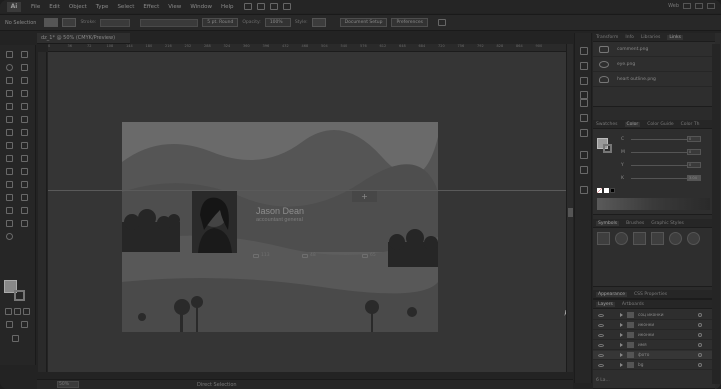  Describe the element at coordinates (24, 184) in the screenshot. I see `eyedropper-tool-icon` at that location.